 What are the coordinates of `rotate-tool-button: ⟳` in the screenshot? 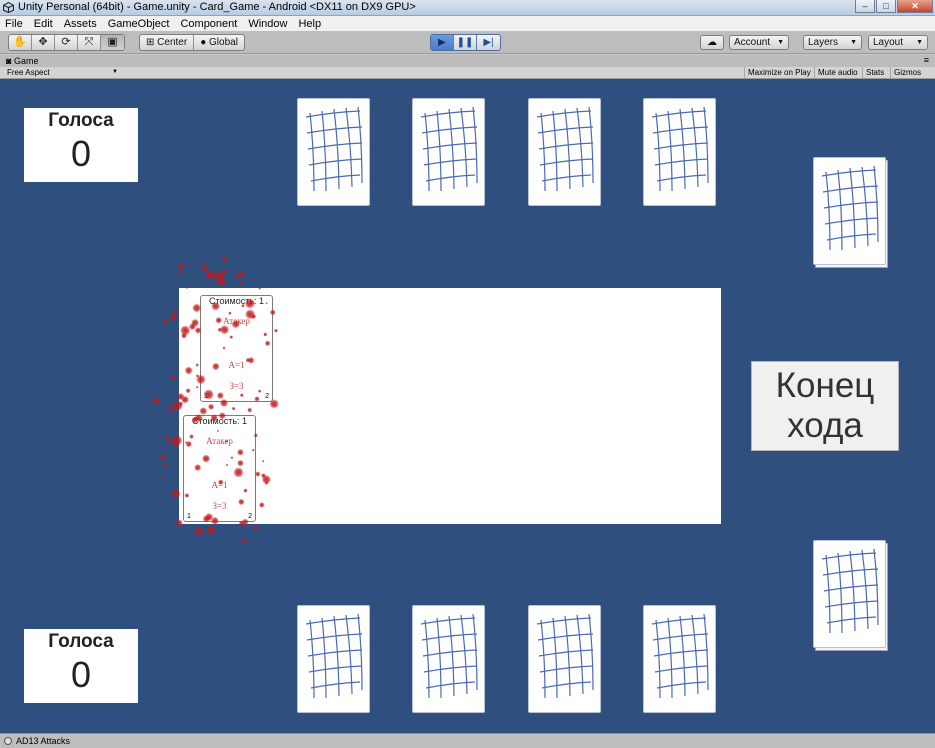 It's located at (66, 42).